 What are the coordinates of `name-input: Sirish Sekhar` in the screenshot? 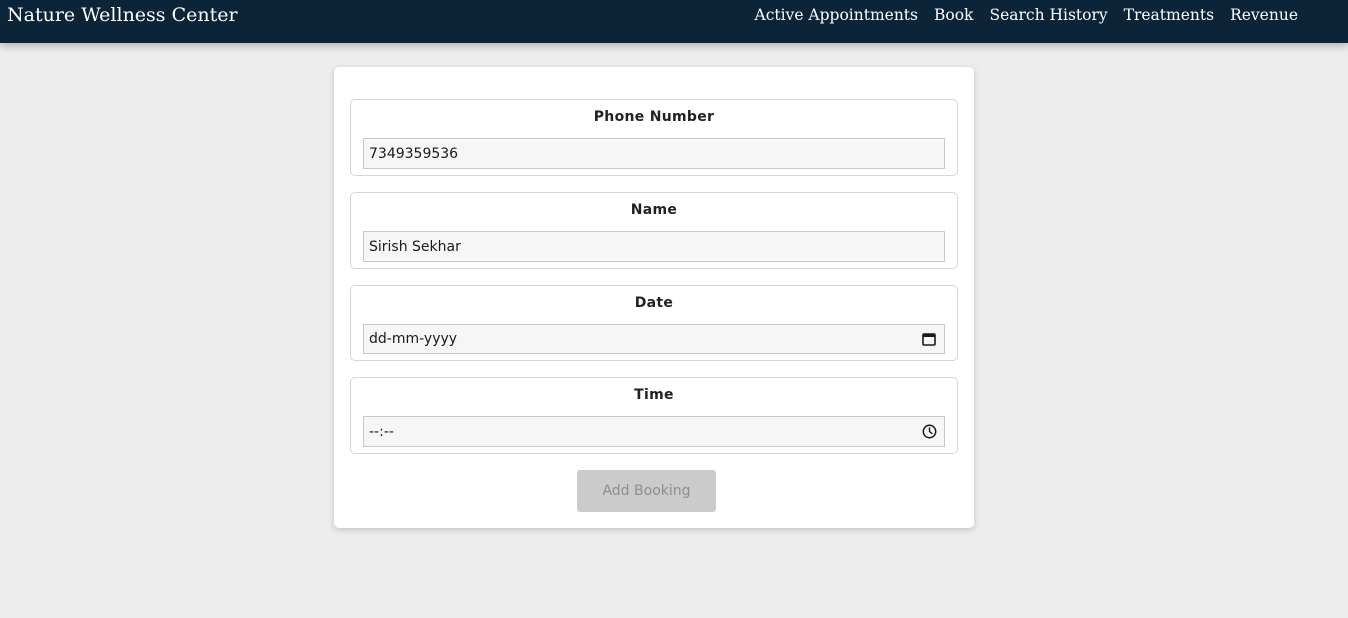 It's located at (654, 246).